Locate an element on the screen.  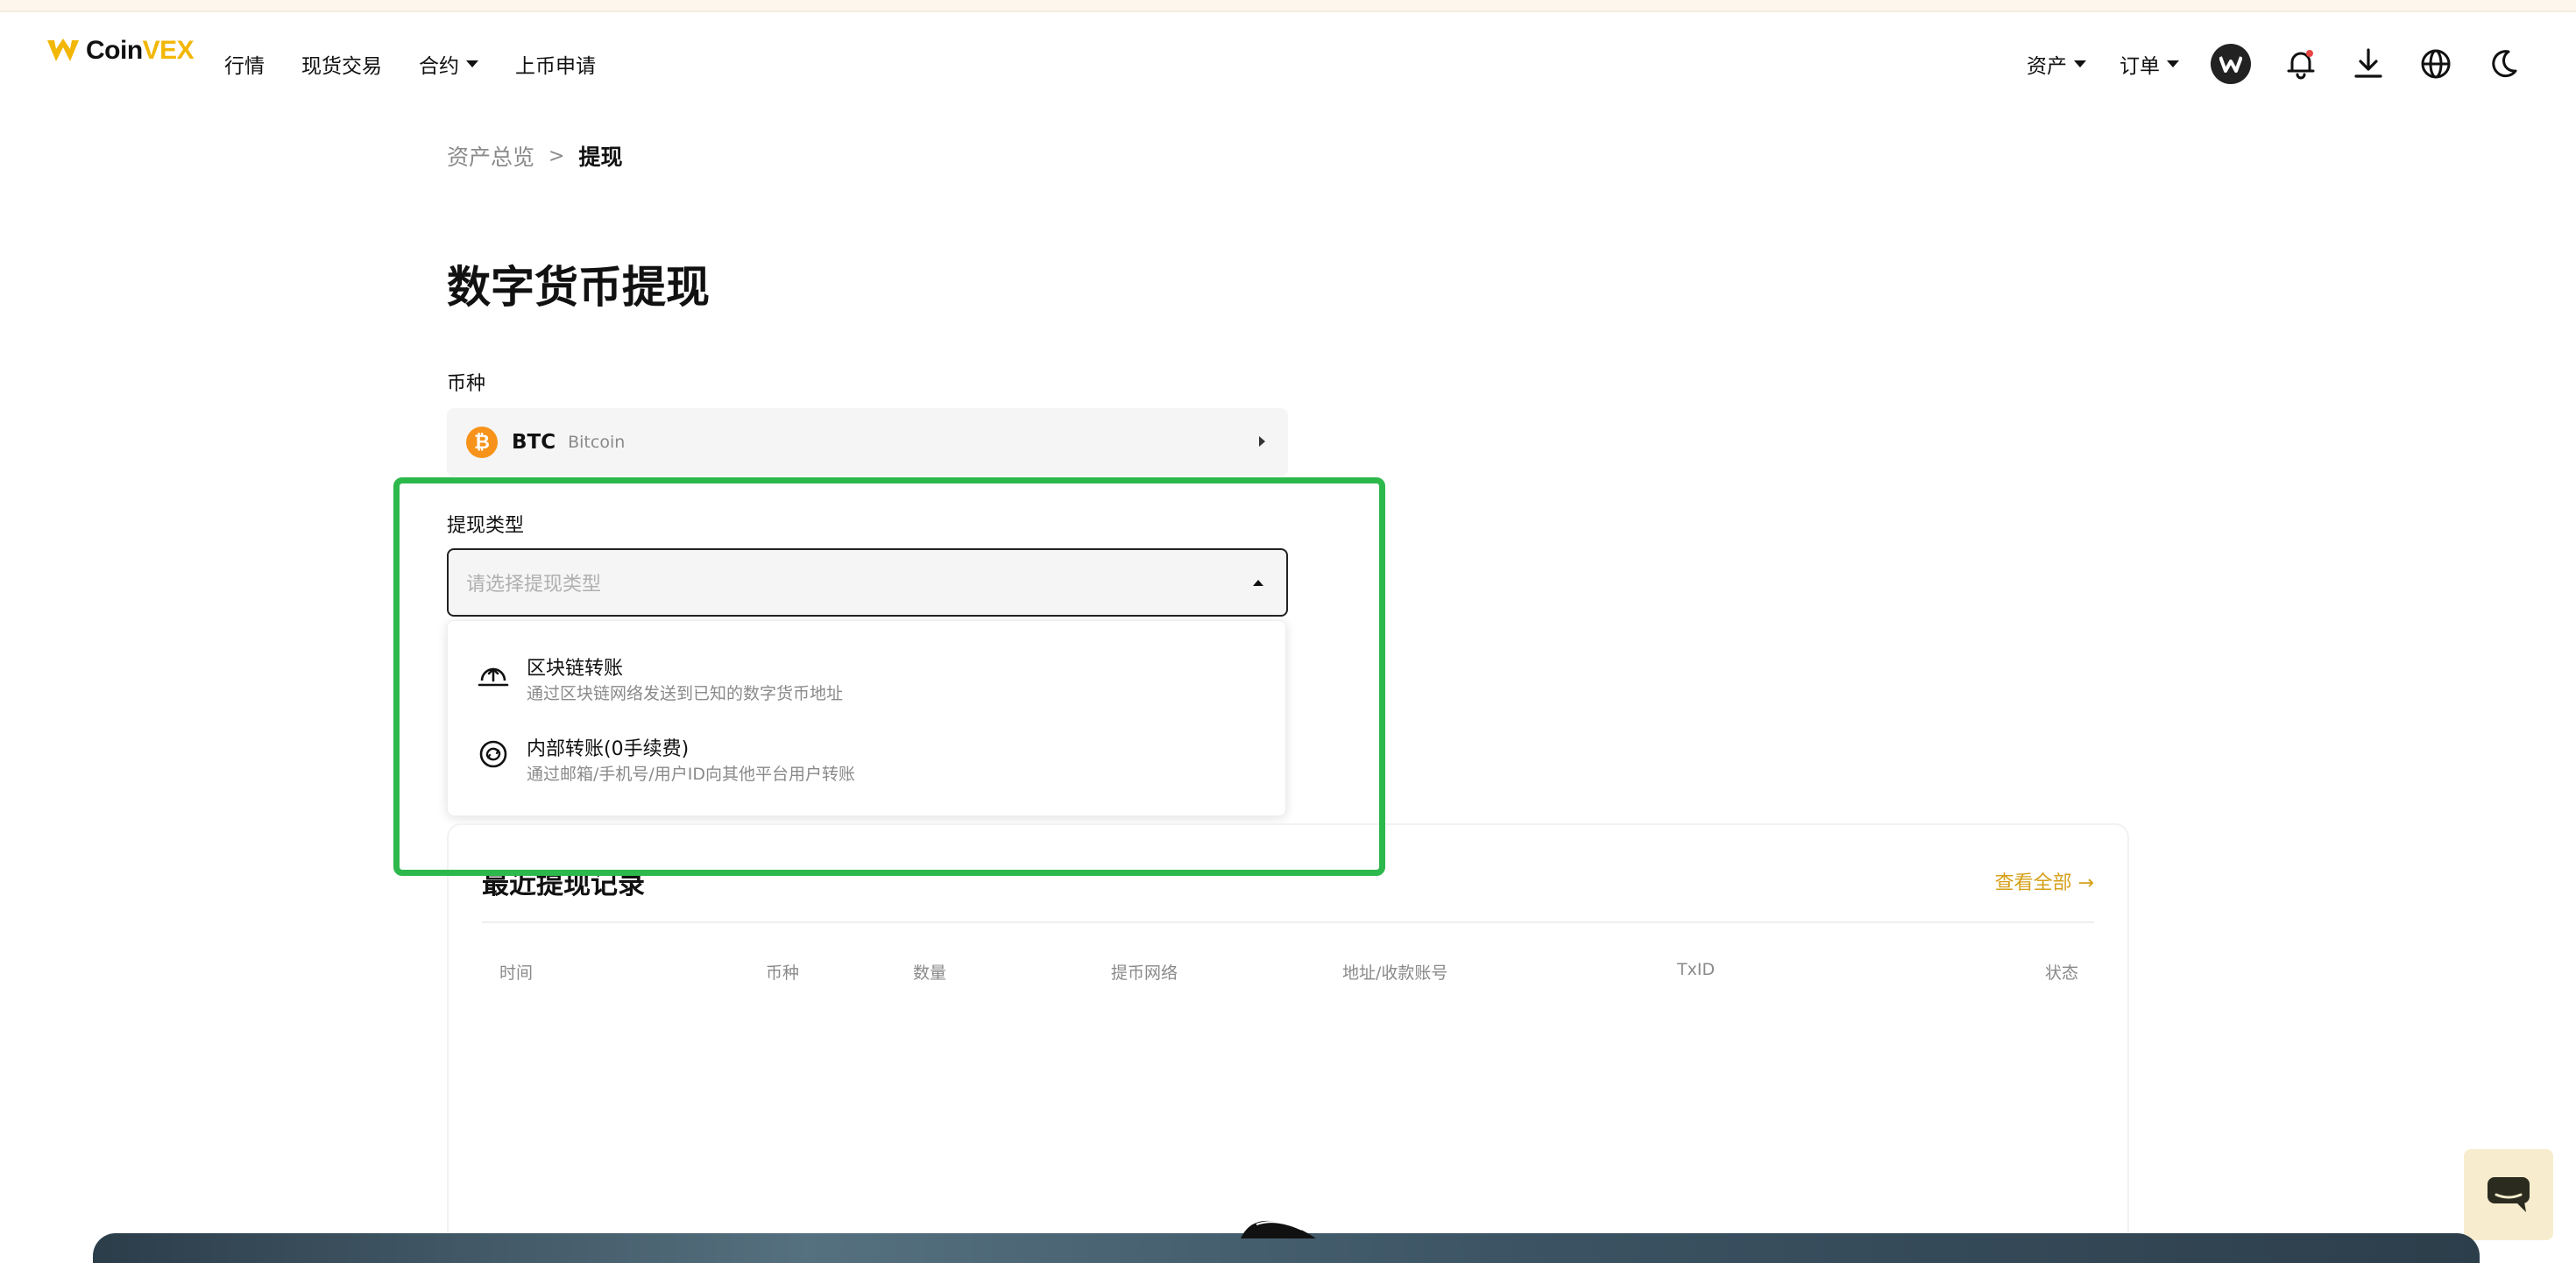
bitcoin-icon: ₿ is located at coordinates (482, 443).